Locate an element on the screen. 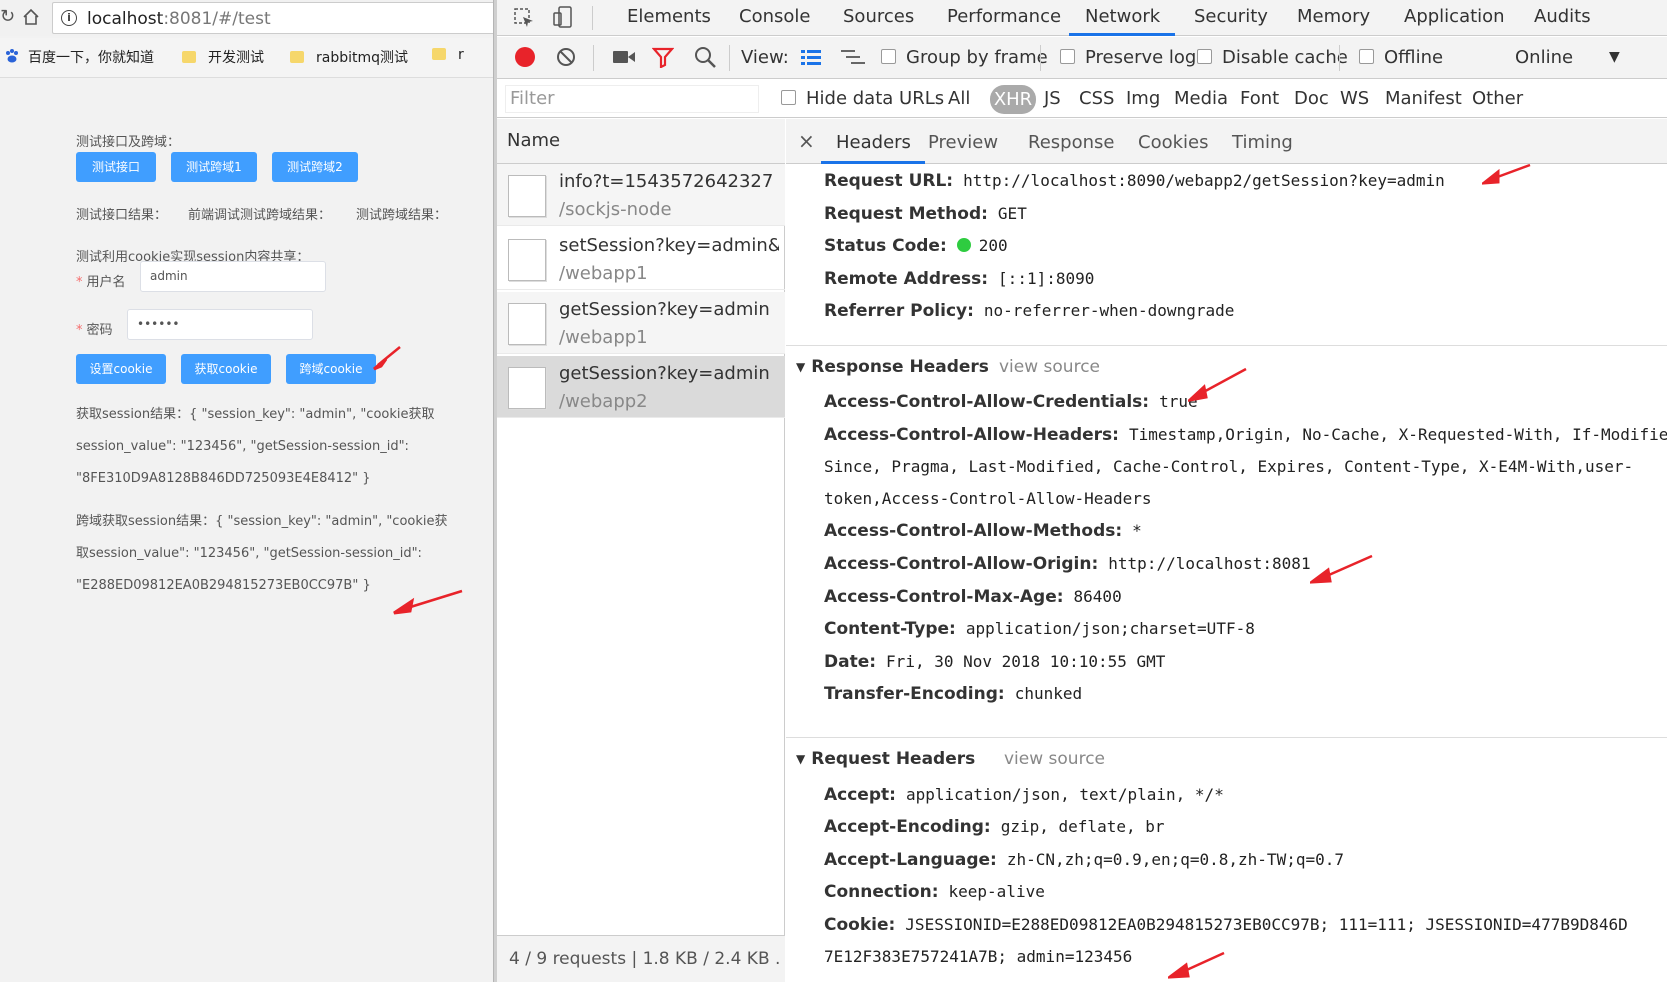  bookmark-rabbitmq: rabbitmq测试 is located at coordinates (349, 57).